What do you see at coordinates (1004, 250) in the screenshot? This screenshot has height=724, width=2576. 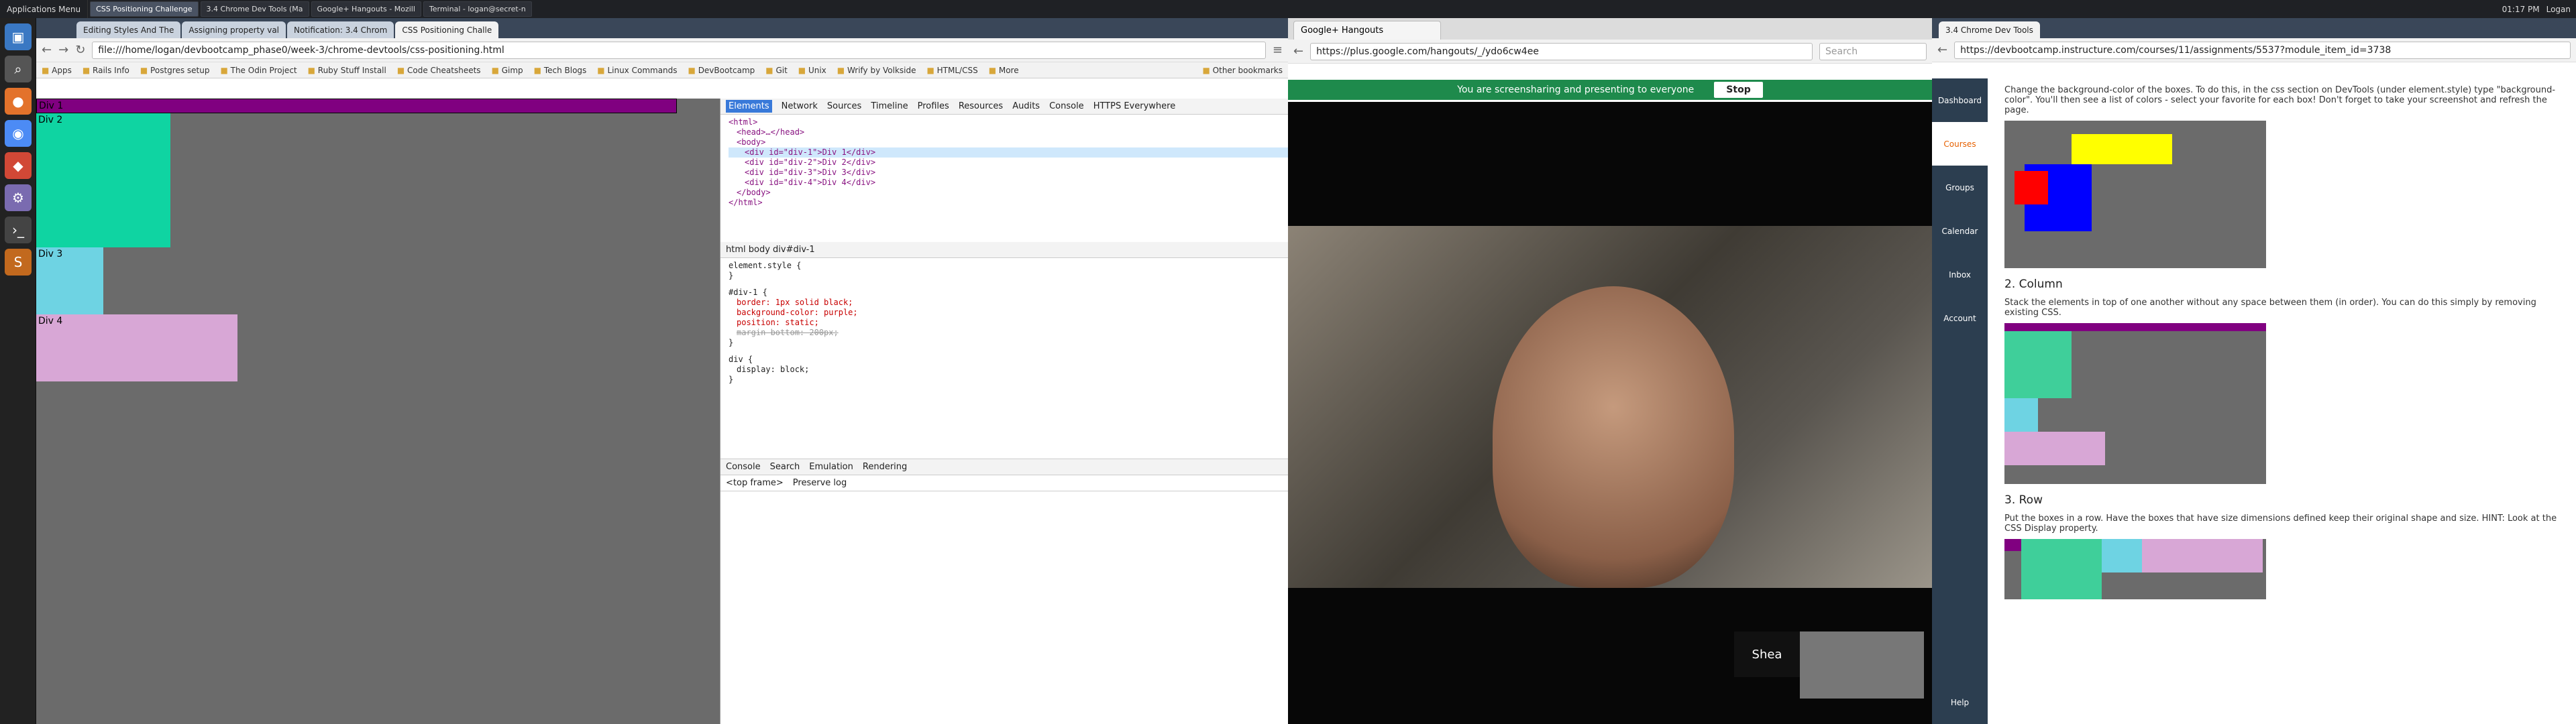 I see `breadcrumb: html body div#div-1` at bounding box center [1004, 250].